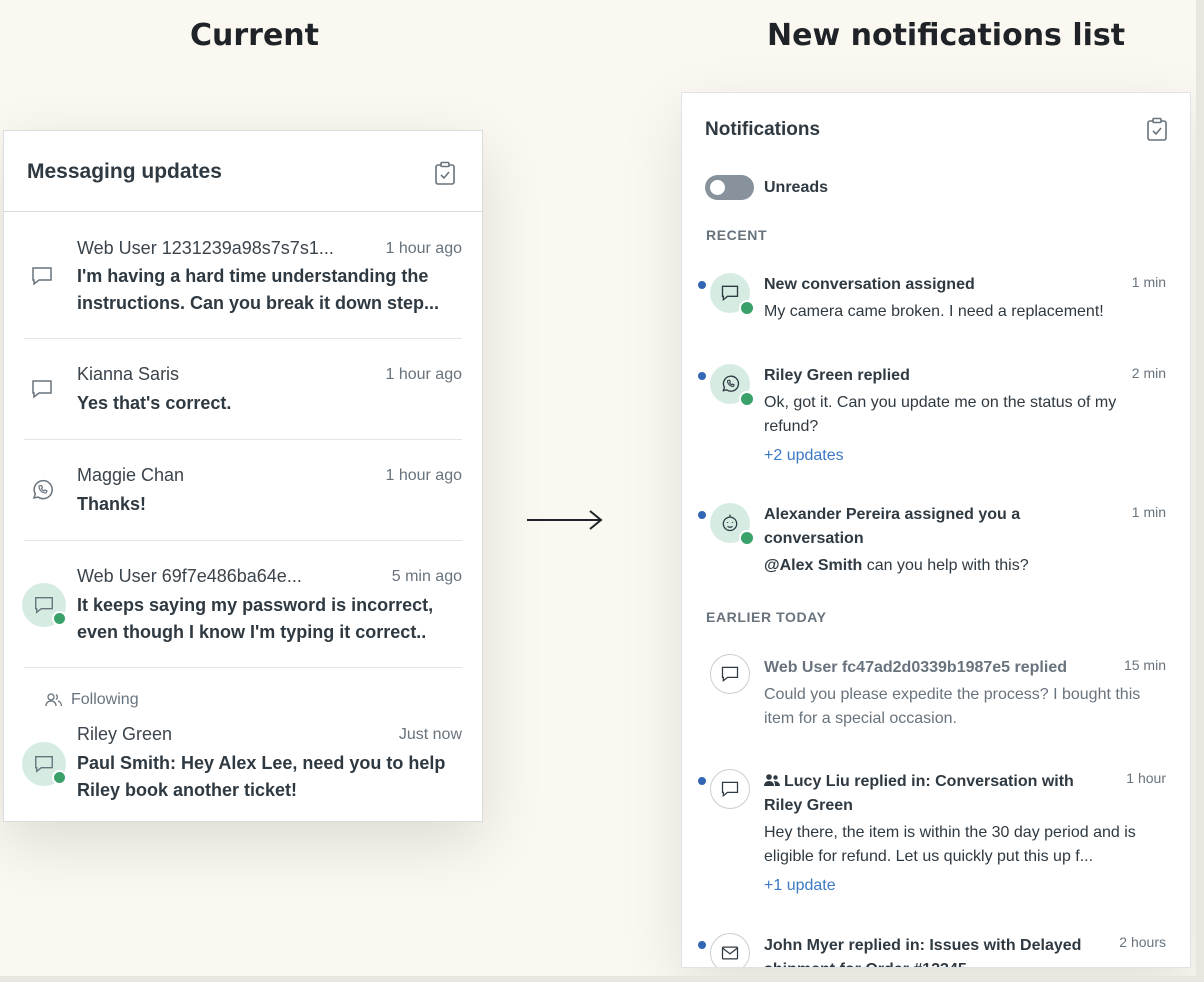 This screenshot has width=1204, height=982. What do you see at coordinates (813, 565) in the screenshot?
I see `mention: @Alex Smith` at bounding box center [813, 565].